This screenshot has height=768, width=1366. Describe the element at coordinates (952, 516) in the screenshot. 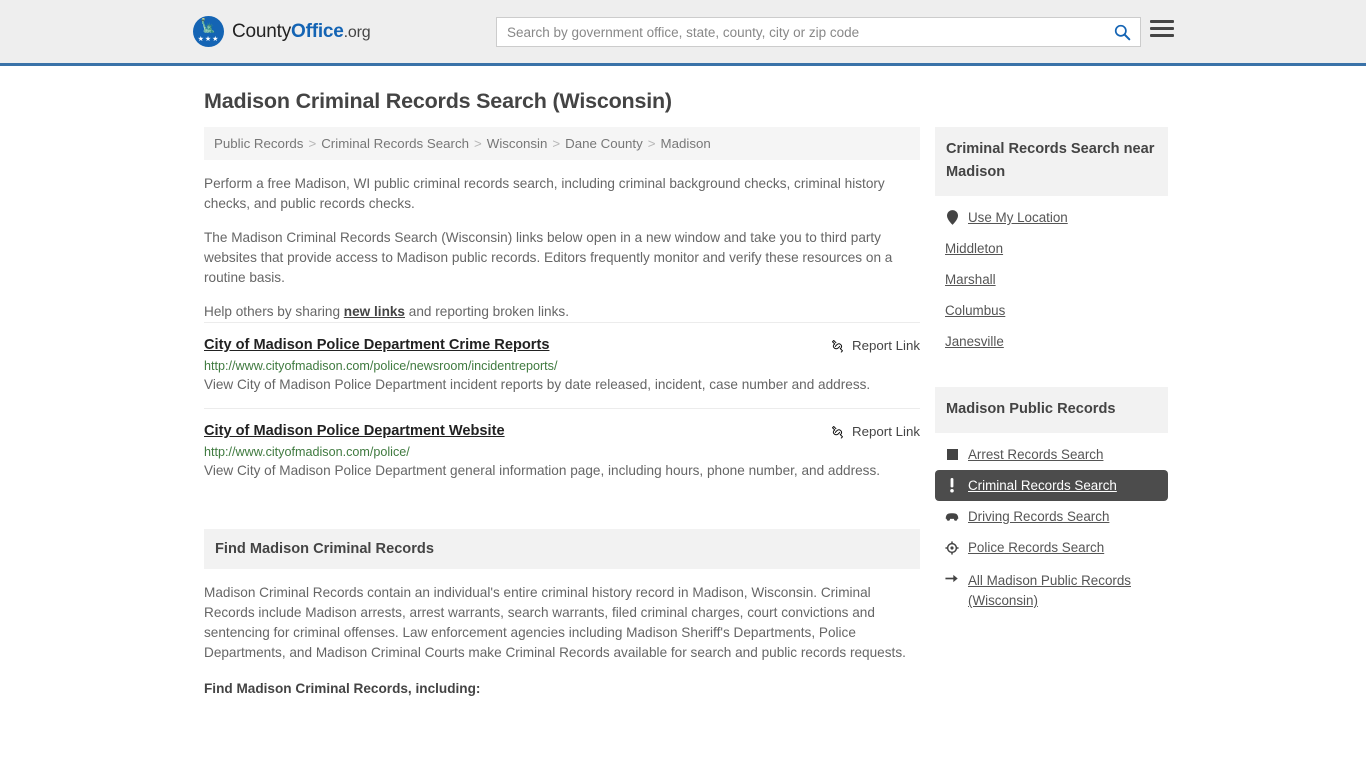

I see `car-icon` at that location.